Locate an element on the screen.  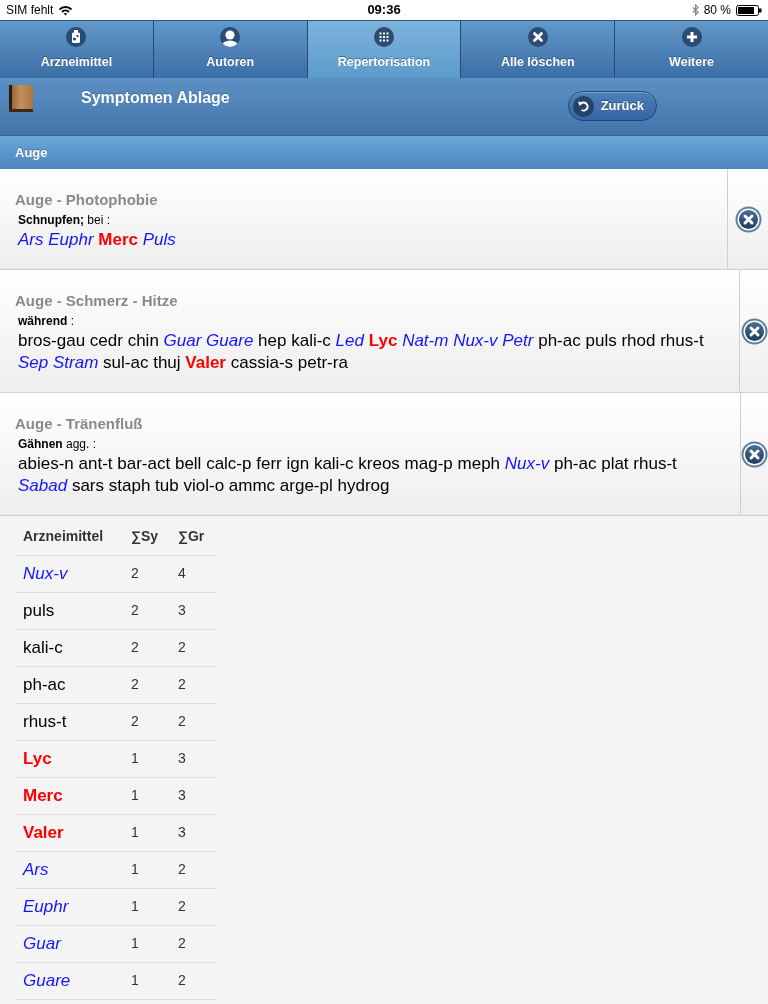
remedy-name: Petr is located at coordinates (518, 340).